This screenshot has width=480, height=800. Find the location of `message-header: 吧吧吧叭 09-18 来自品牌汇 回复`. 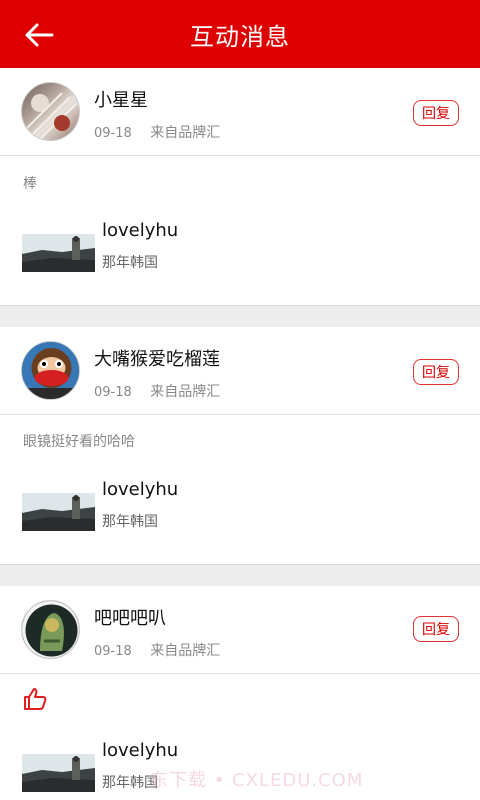

message-header: 吧吧吧叭 09-18 来自品牌汇 回复 is located at coordinates (240, 630).